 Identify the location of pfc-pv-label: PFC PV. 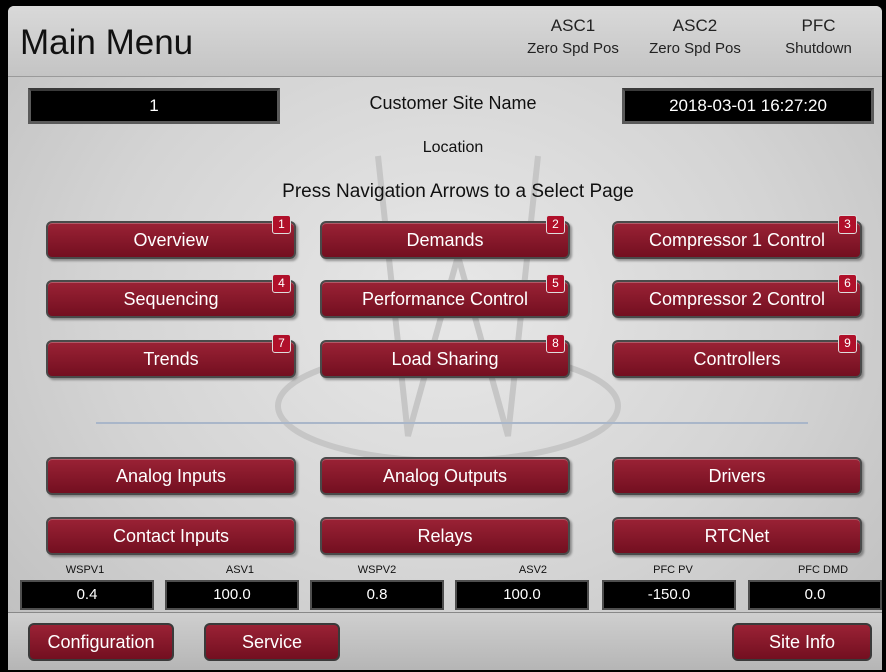
(673, 570).